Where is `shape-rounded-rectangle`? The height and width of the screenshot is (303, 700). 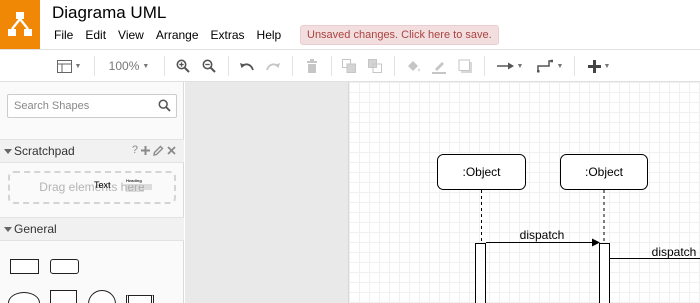 shape-rounded-rectangle is located at coordinates (64, 266).